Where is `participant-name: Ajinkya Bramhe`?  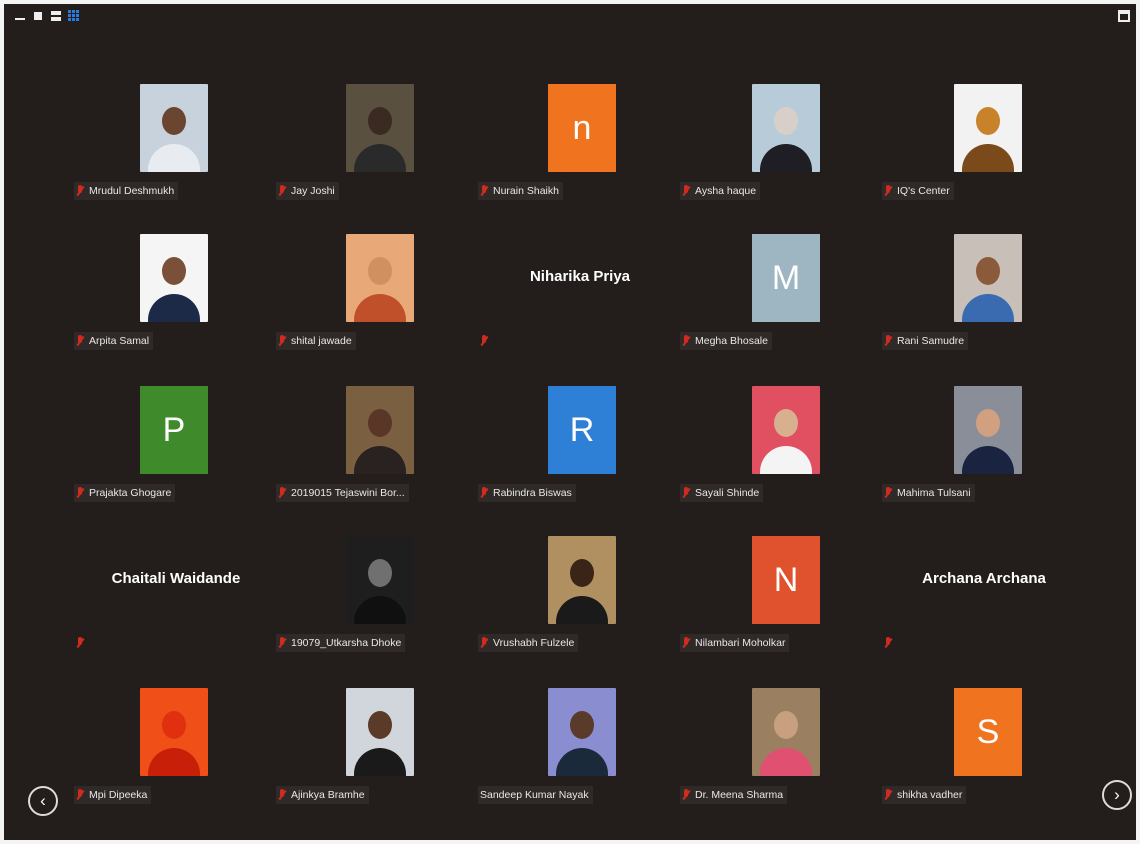 participant-name: Ajinkya Bramhe is located at coordinates (328, 795).